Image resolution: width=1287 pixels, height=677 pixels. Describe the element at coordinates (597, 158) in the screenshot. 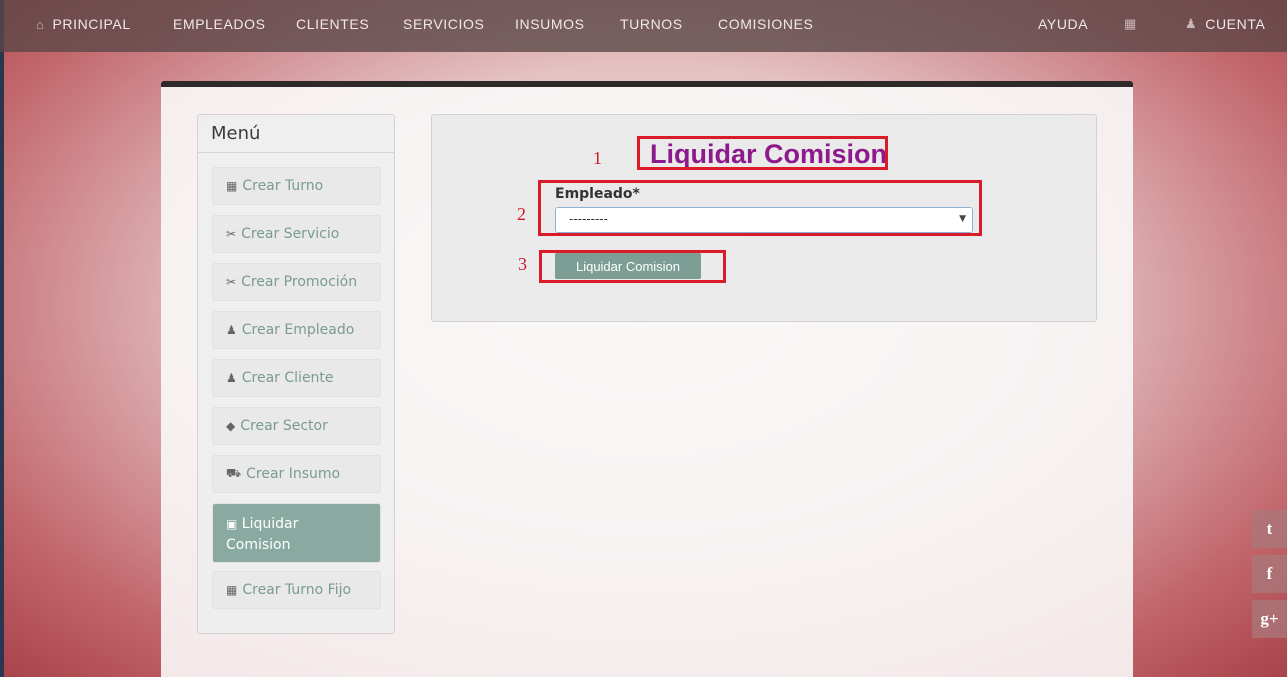

I see `annotation-number-1: 1` at that location.